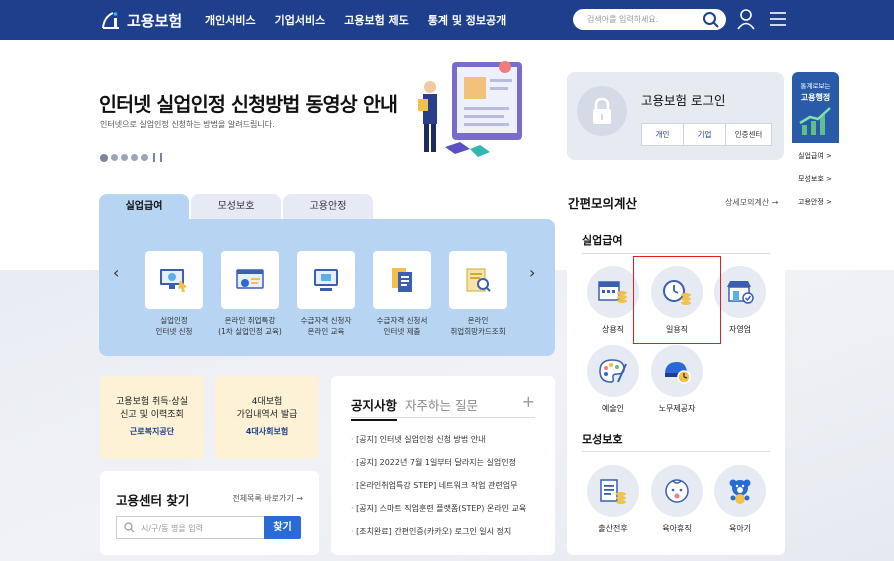 Image resolution: width=894 pixels, height=561 pixels. Describe the element at coordinates (613, 528) in the screenshot. I see `calc-item-label: 출산전후` at that location.